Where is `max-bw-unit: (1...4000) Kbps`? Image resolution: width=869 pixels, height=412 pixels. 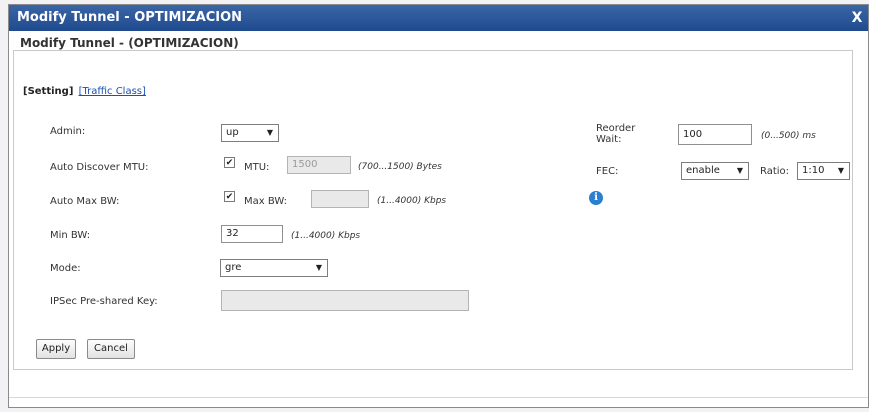 max-bw-unit: (1...4000) Kbps is located at coordinates (412, 201).